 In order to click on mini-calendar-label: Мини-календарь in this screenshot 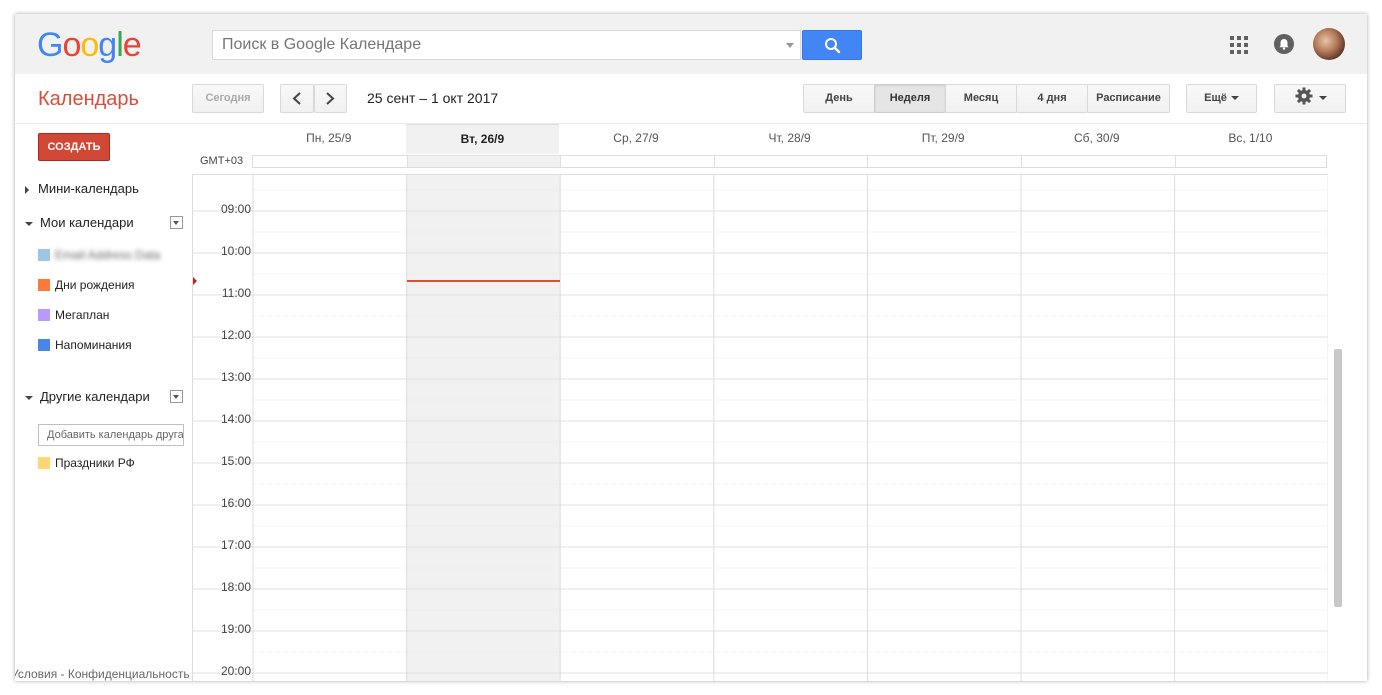, I will do `click(88, 188)`.